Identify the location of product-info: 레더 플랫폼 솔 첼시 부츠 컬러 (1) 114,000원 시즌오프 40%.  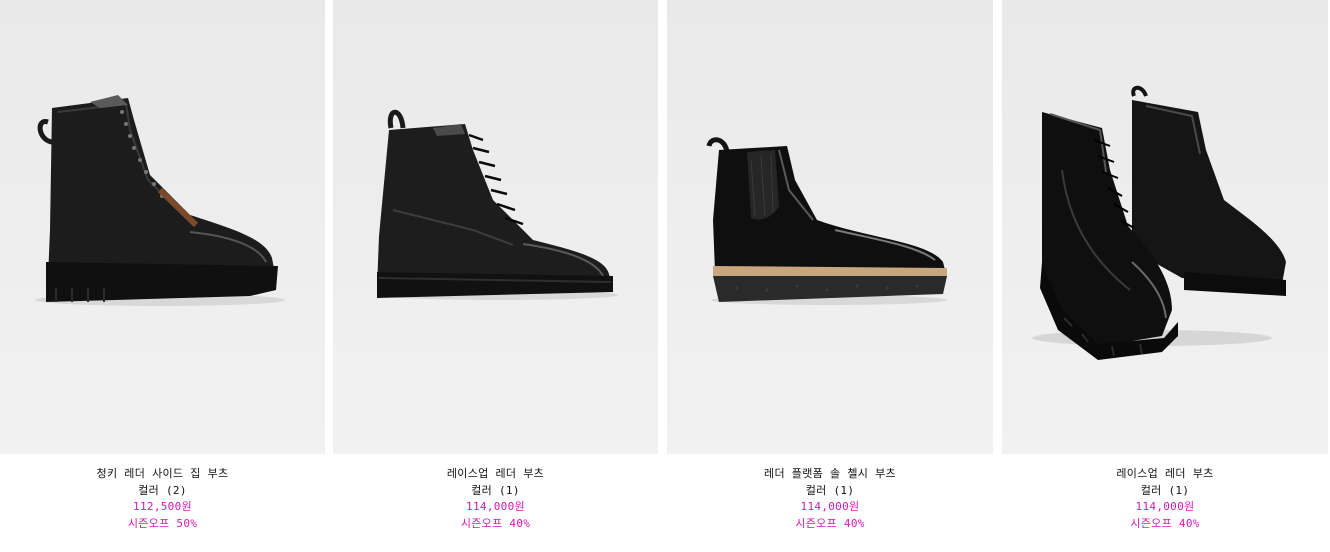
(830, 499).